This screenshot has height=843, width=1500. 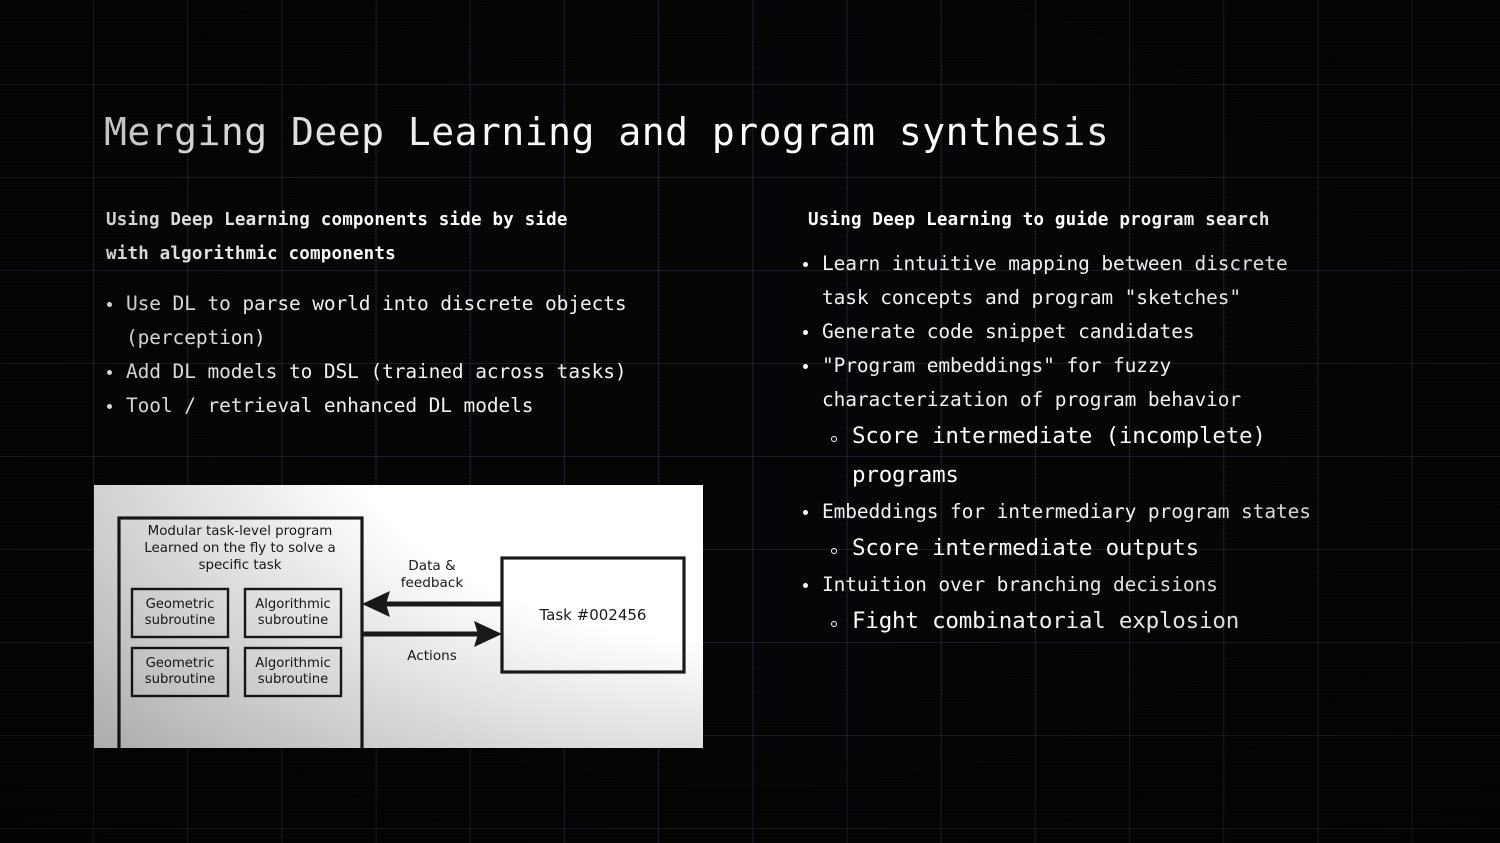 I want to click on list-item: Intuition over branching decisions, so click(x=1120, y=585).